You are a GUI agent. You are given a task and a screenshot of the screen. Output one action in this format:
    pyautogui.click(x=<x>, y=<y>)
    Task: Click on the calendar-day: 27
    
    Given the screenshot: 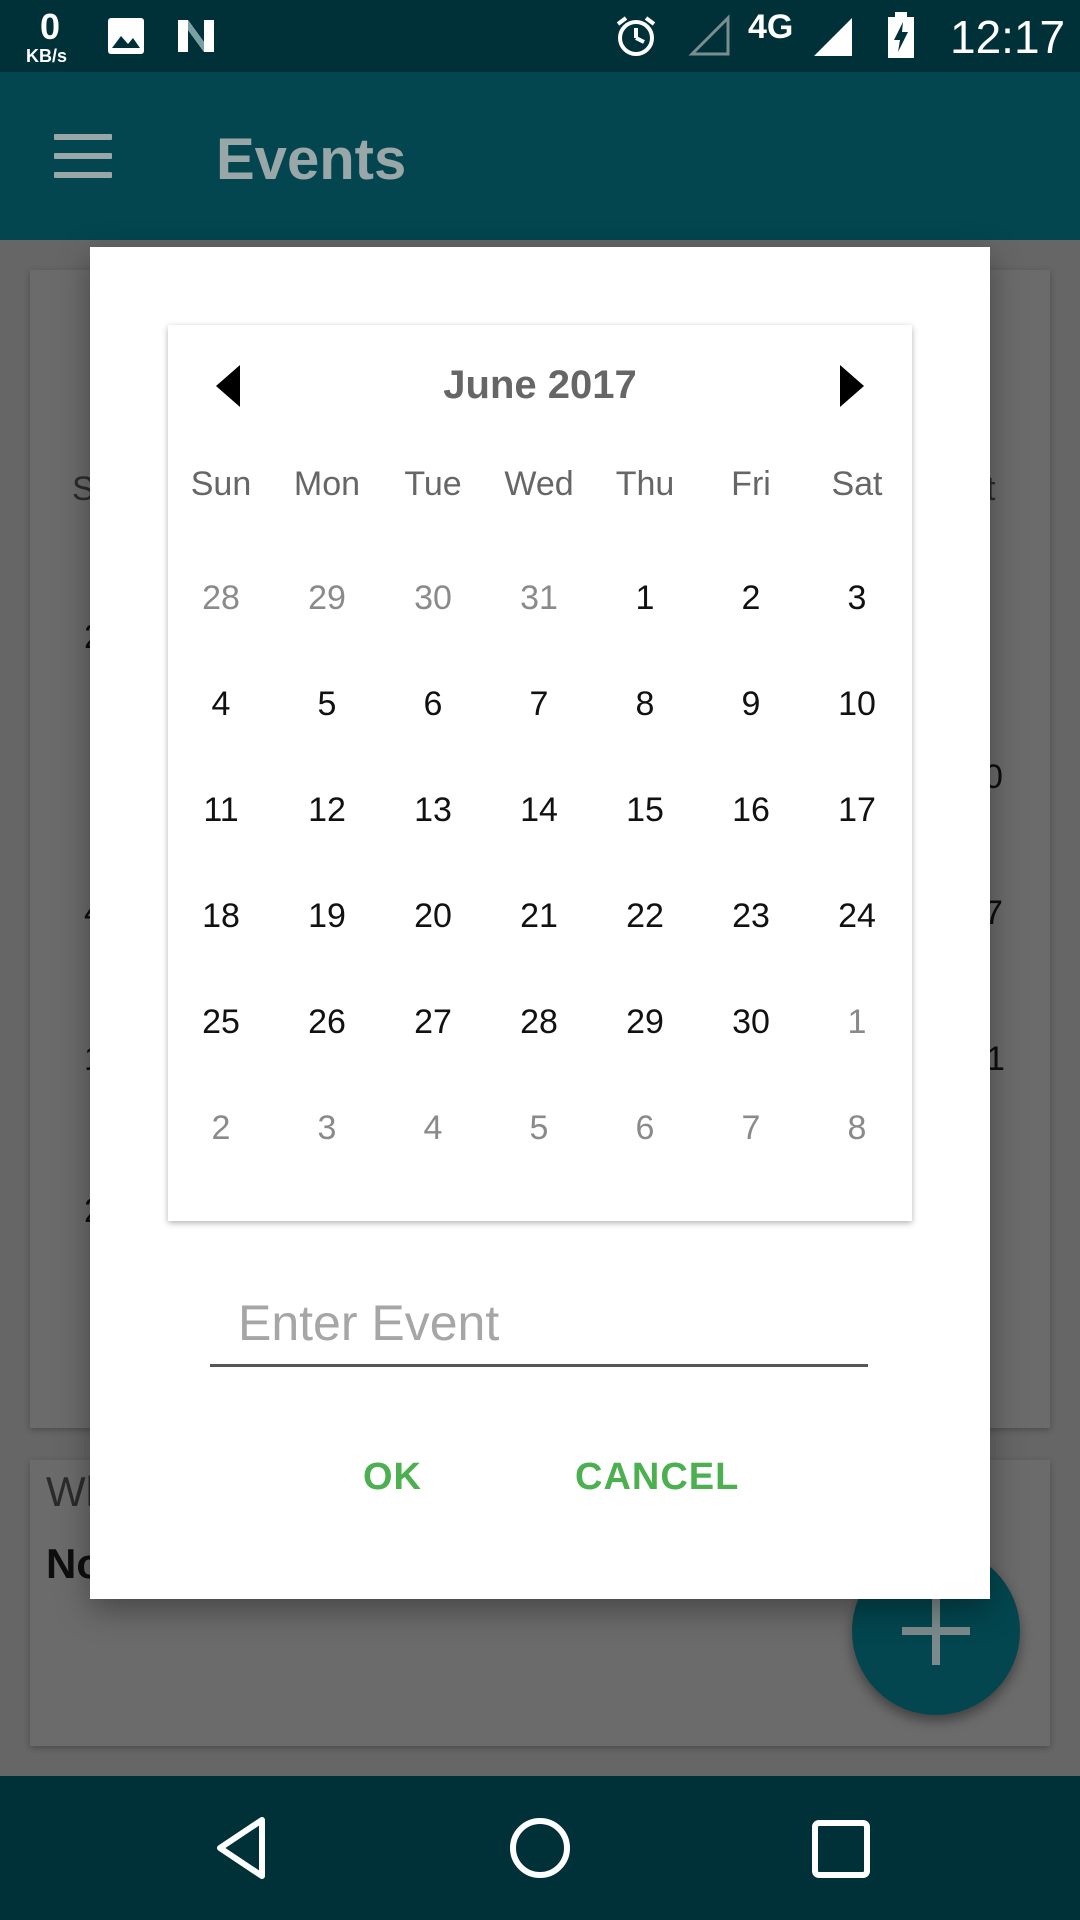 What is the action you would take?
    pyautogui.click(x=433, y=1022)
    